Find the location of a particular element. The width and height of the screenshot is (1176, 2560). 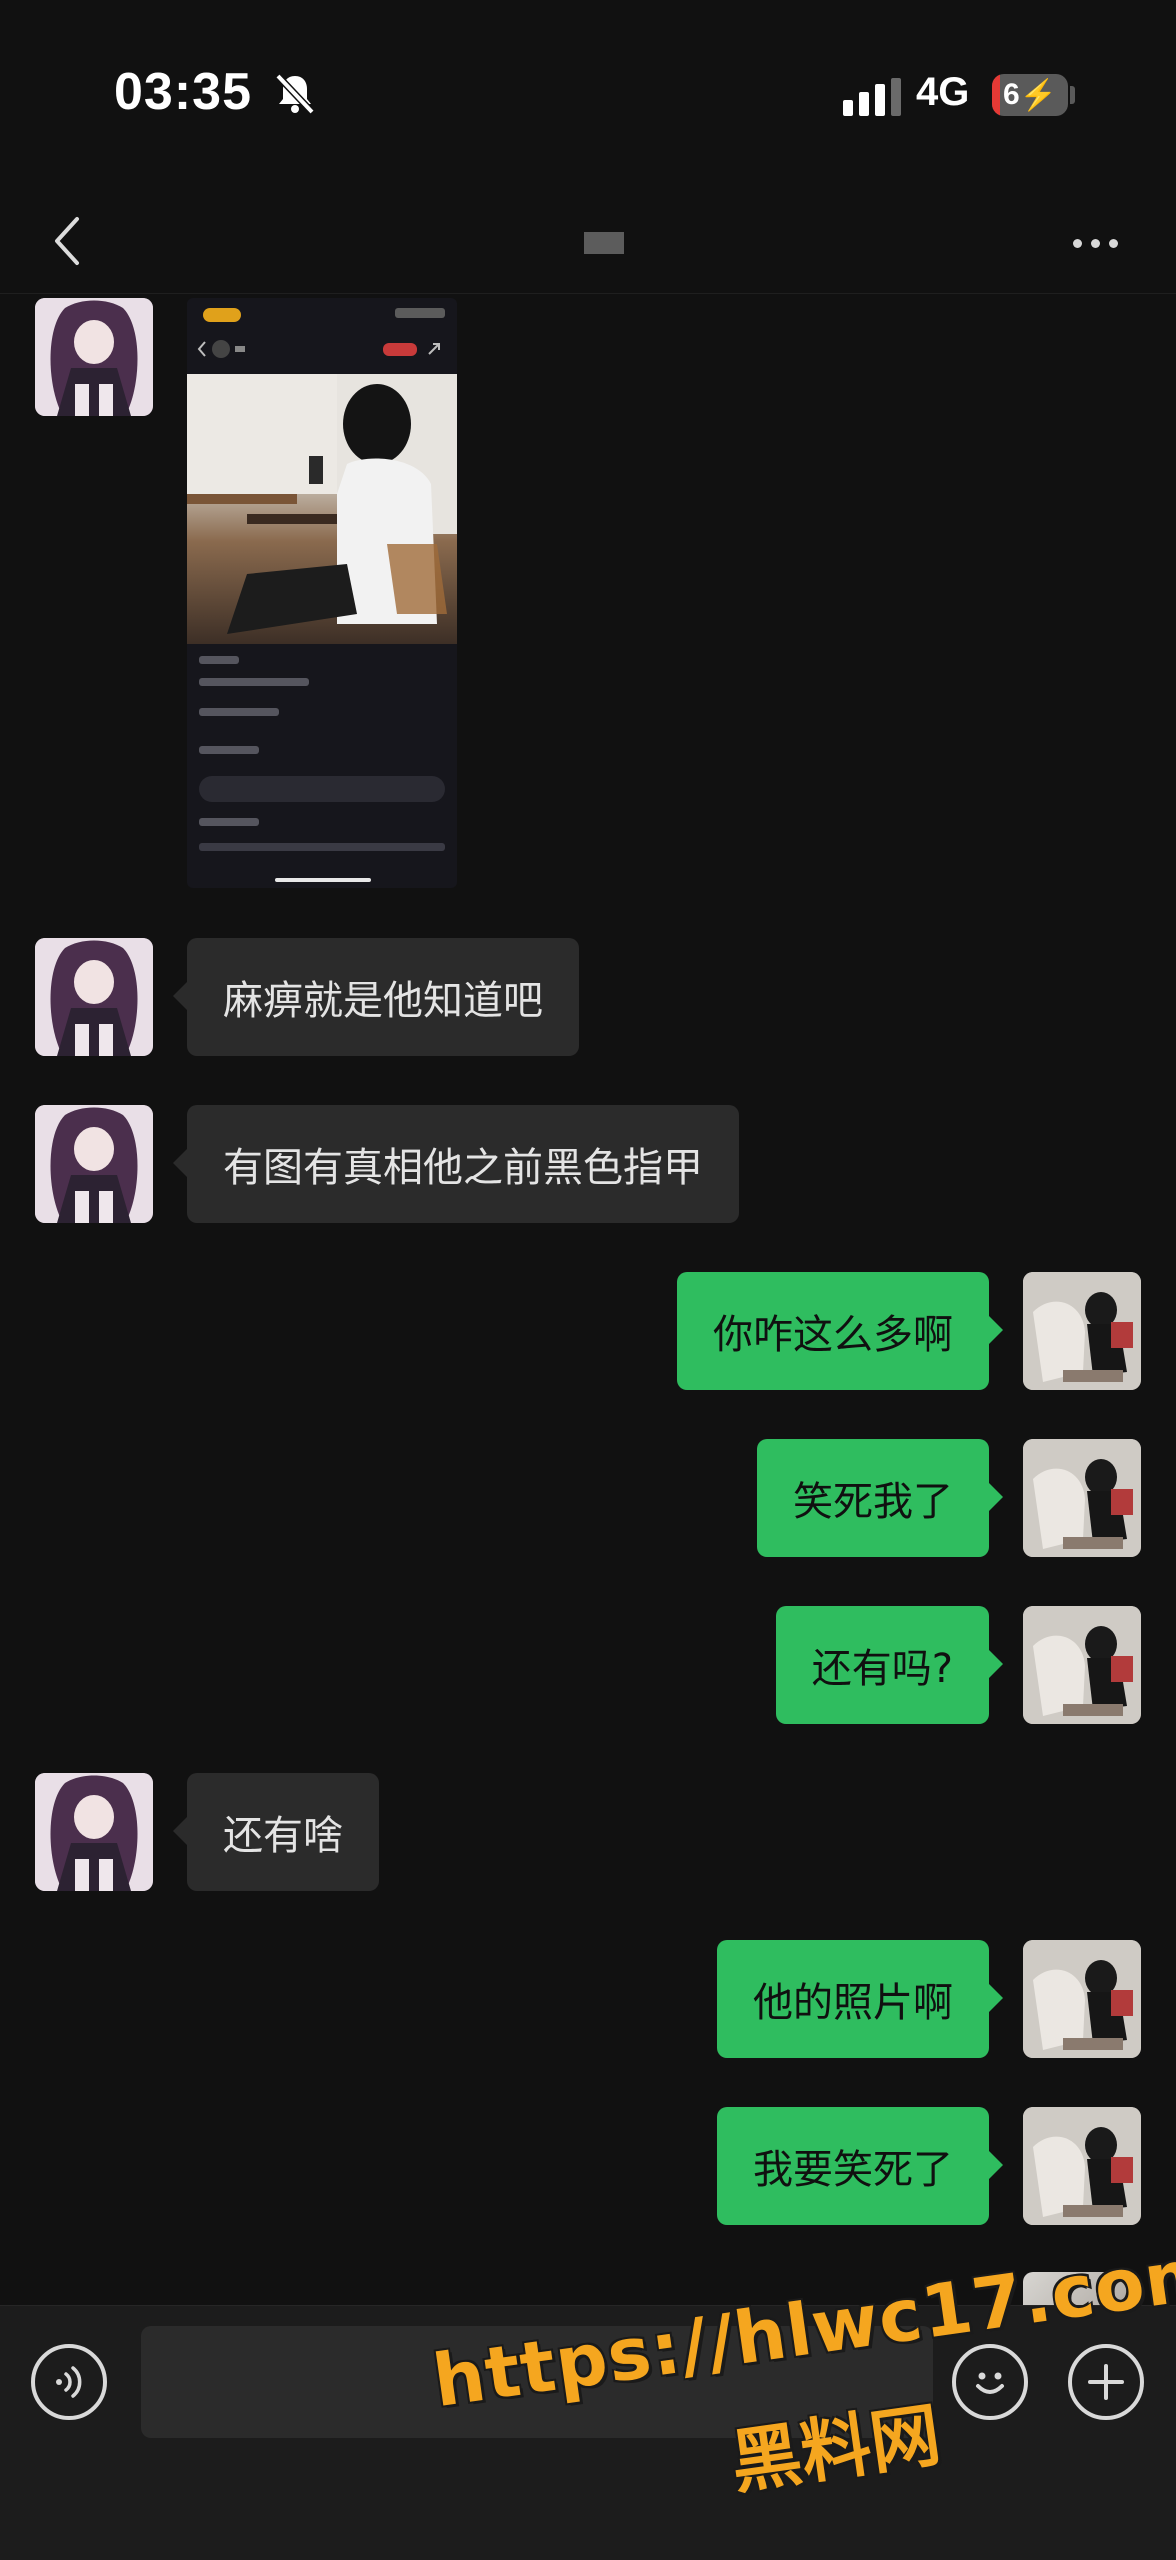

network-type: 4G is located at coordinates (943, 92).